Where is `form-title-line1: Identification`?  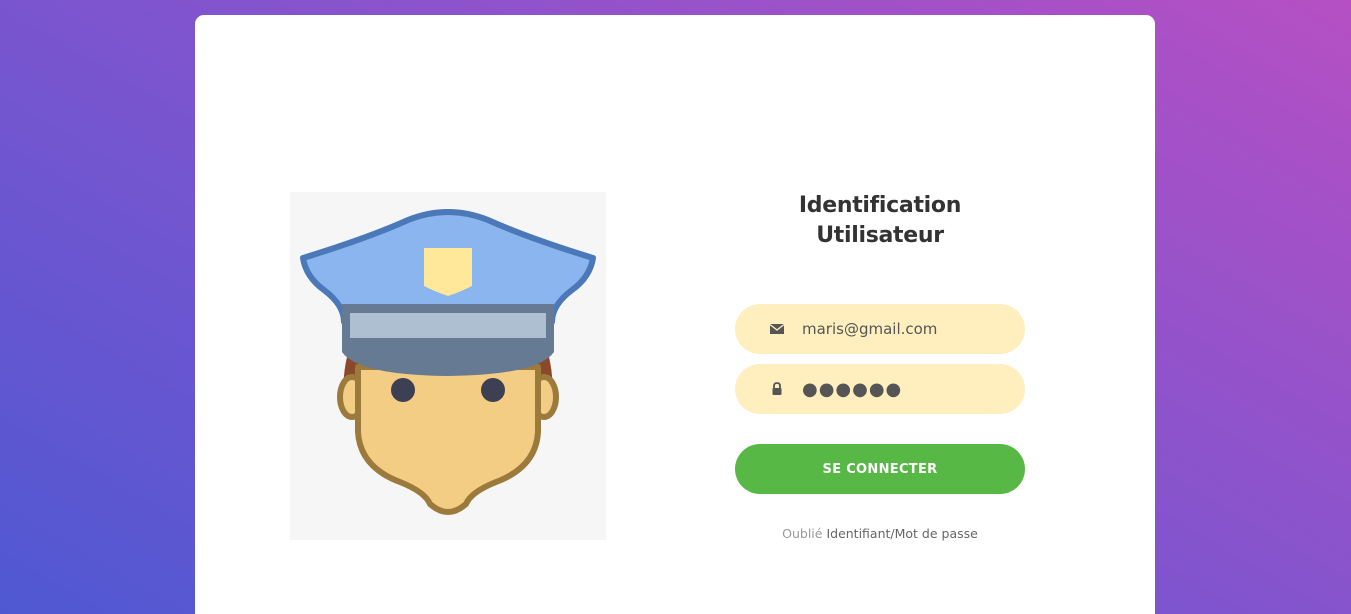 form-title-line1: Identification is located at coordinates (880, 205).